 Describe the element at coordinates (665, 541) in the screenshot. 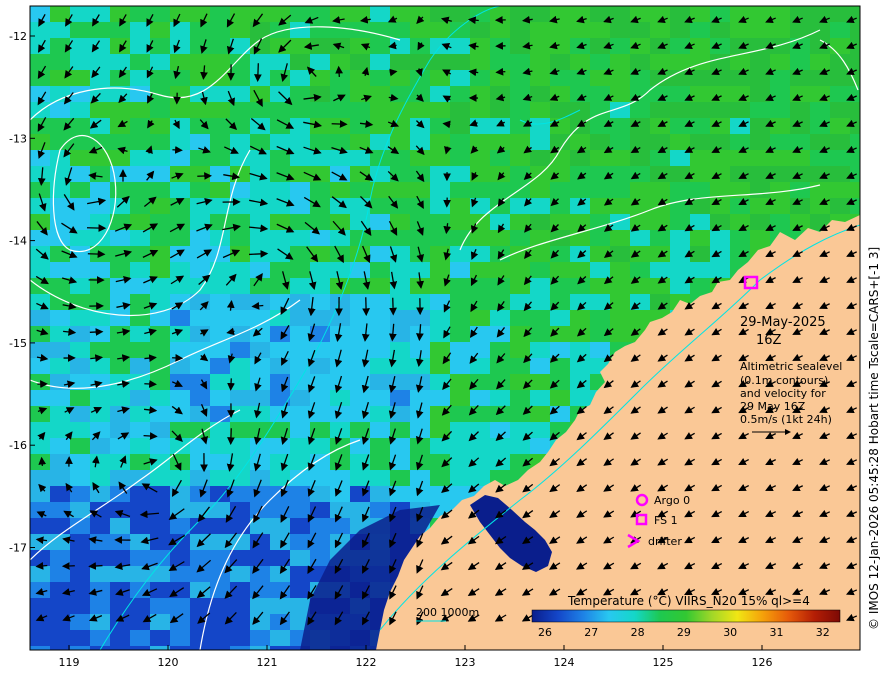

I see `drifter-label: drifter` at that location.